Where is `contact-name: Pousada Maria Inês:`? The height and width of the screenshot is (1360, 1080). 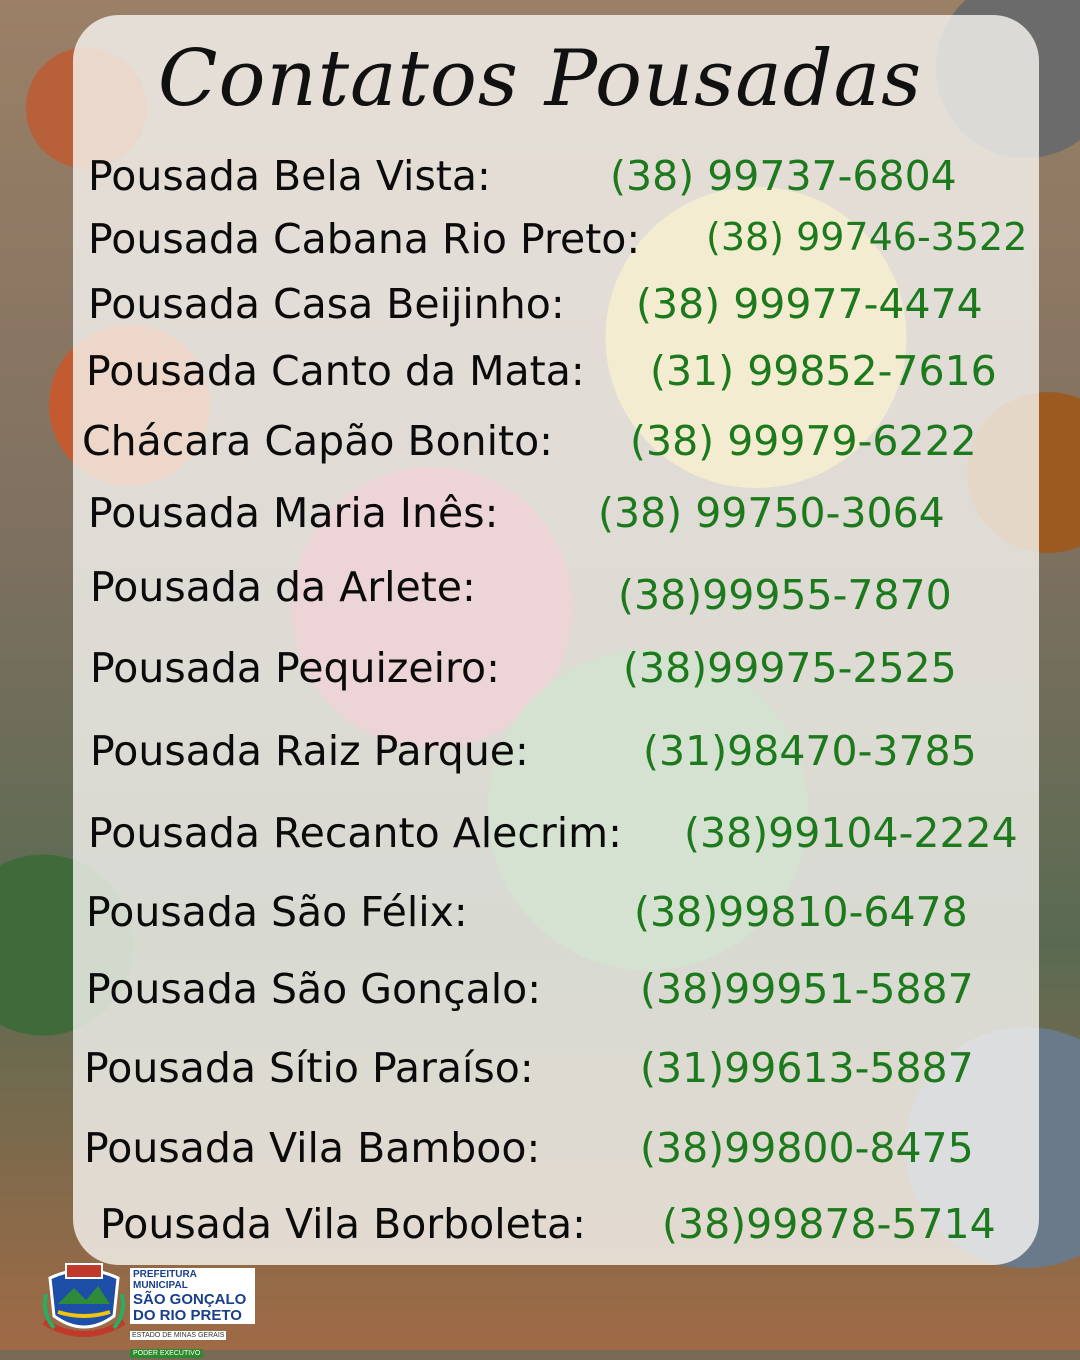 contact-name: Pousada Maria Inês: is located at coordinates (293, 513).